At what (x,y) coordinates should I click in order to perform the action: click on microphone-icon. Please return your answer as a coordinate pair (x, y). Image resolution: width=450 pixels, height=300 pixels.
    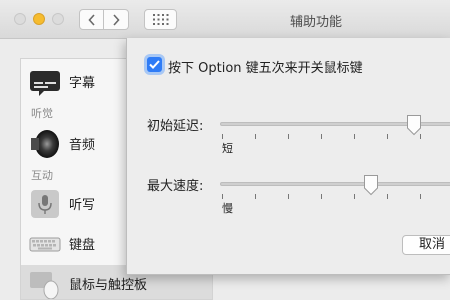
    Looking at the image, I should click on (45, 204).